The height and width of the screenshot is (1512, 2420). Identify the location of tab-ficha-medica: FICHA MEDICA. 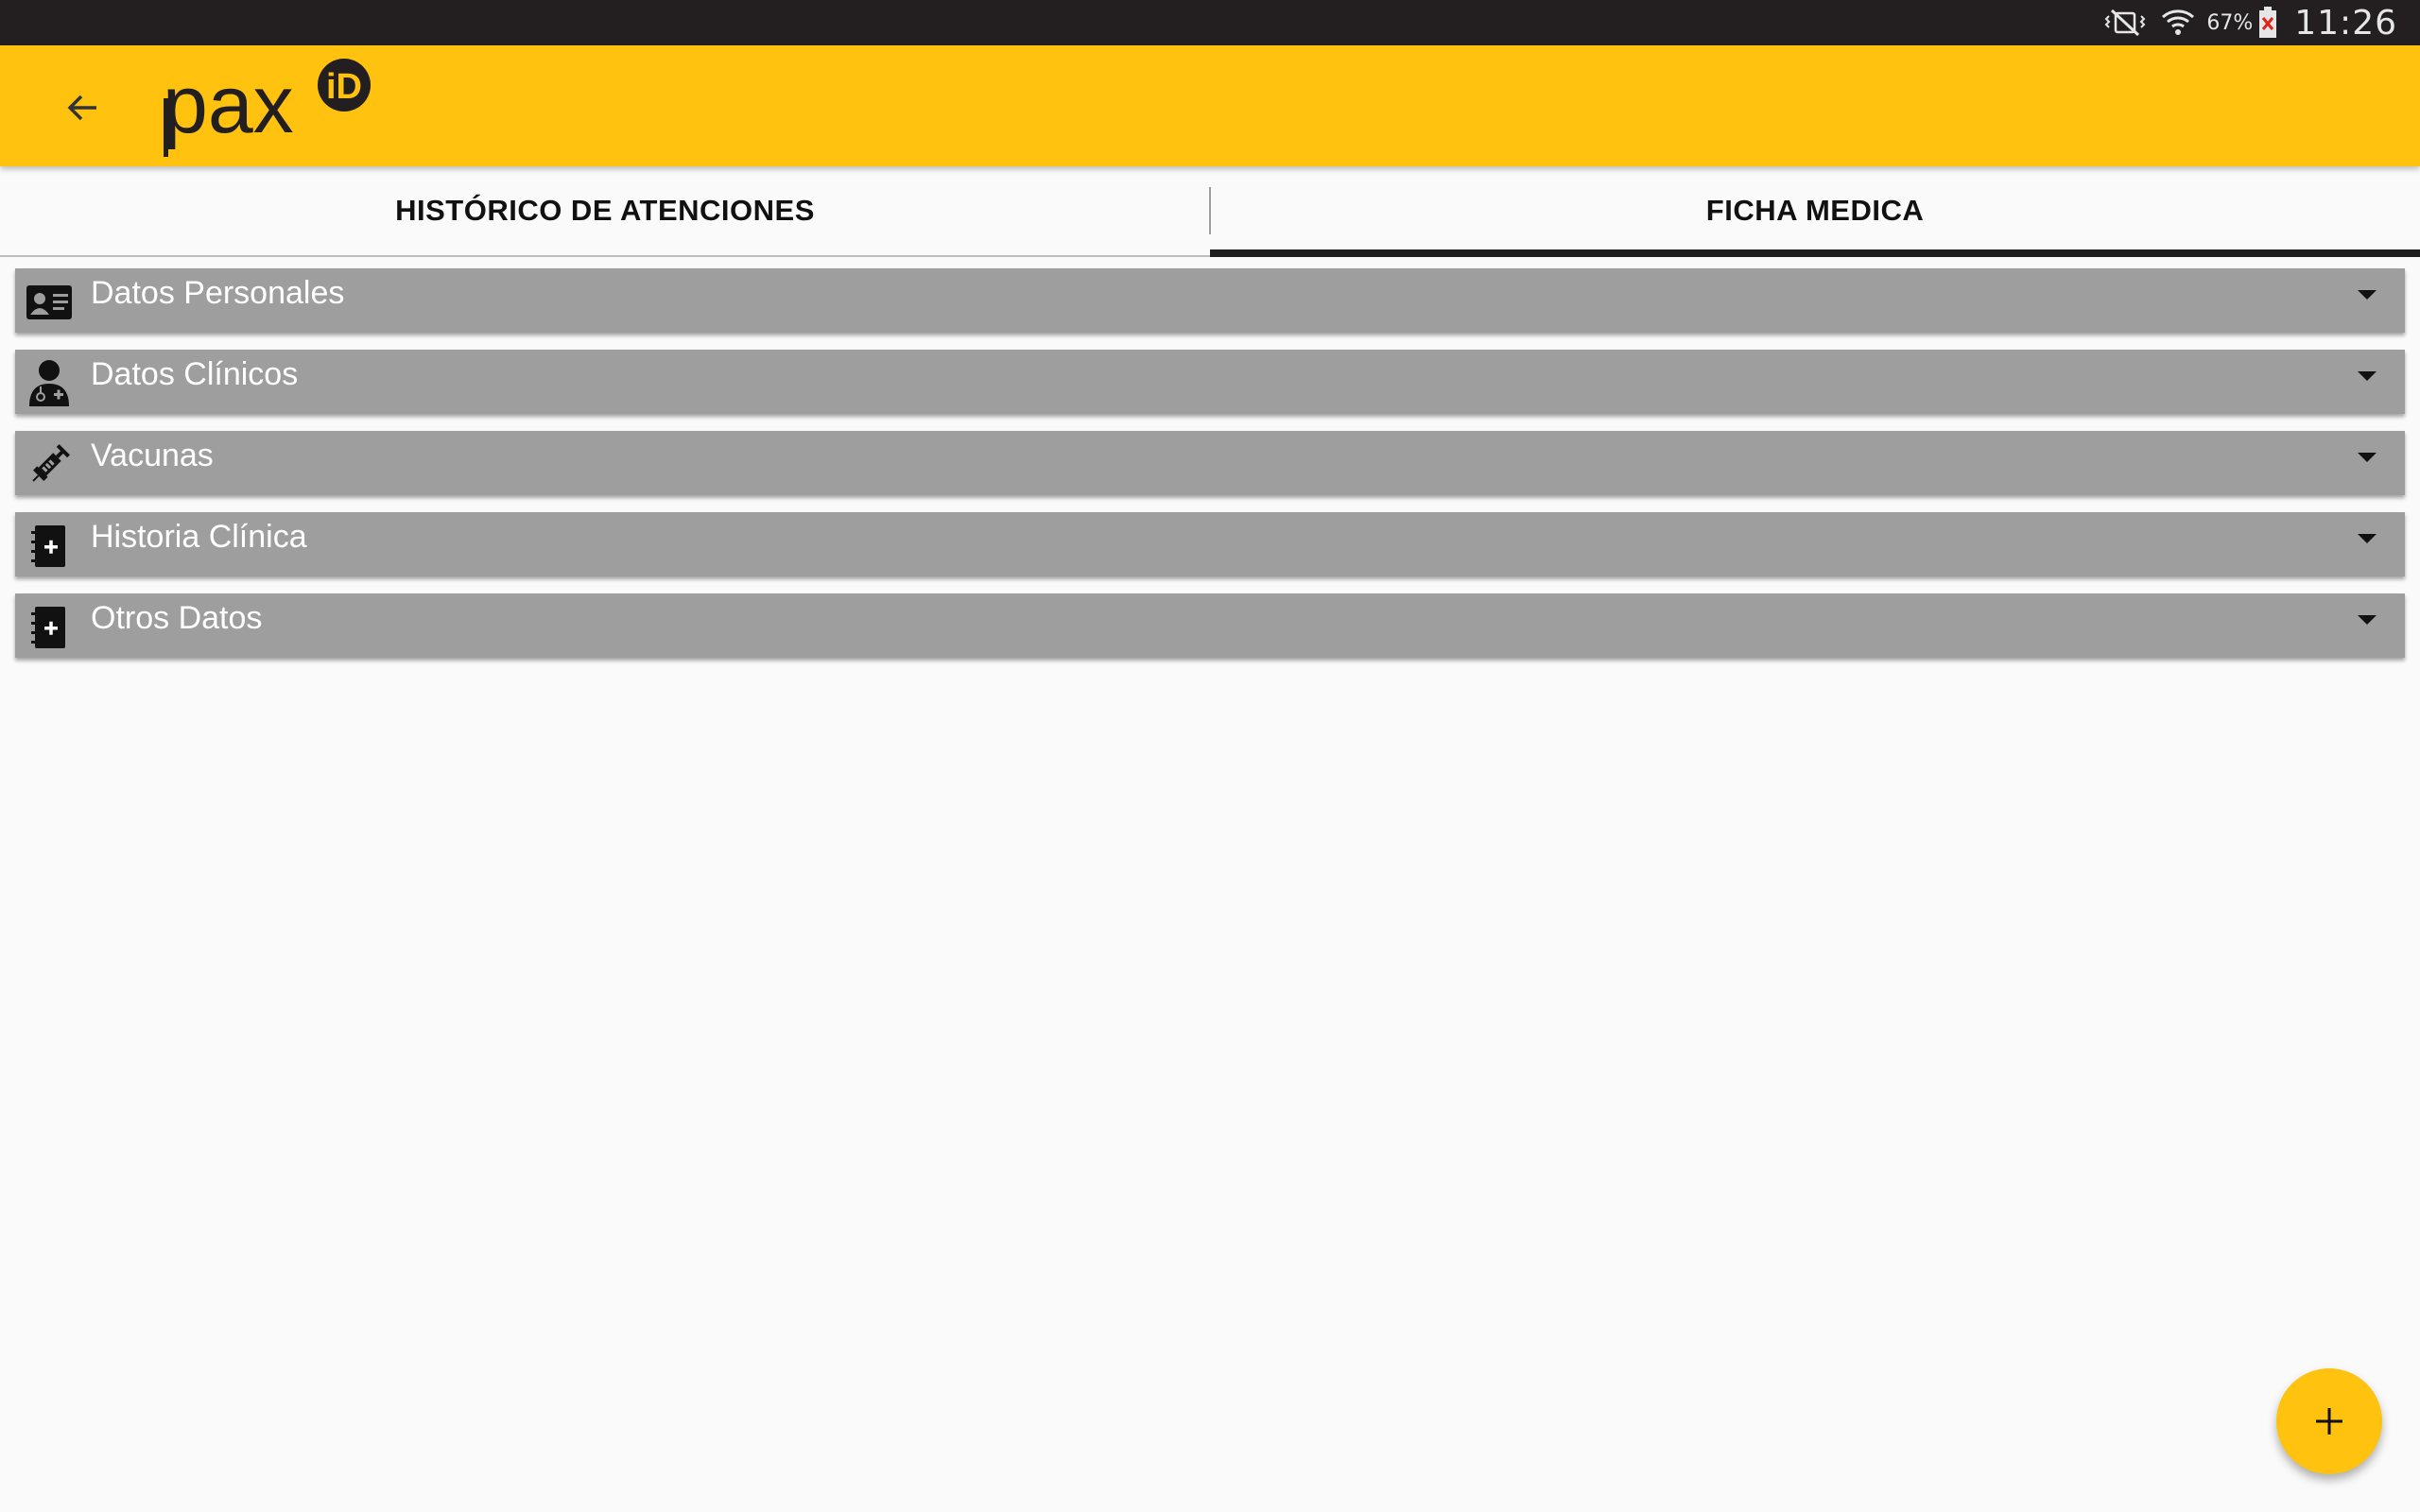
(1815, 211).